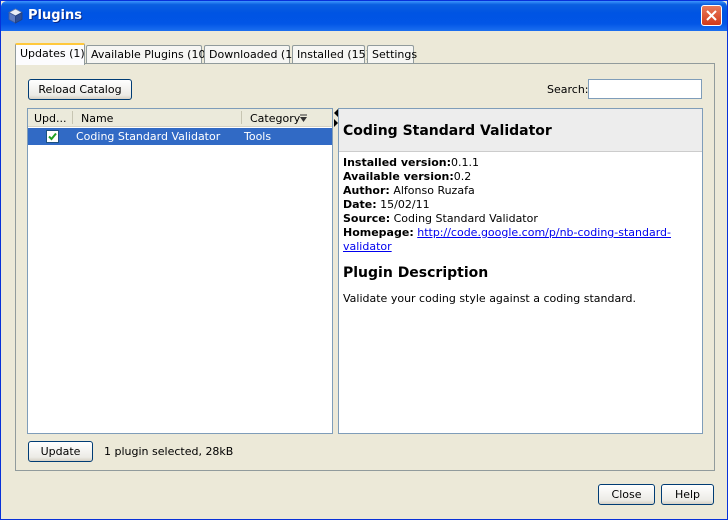 This screenshot has height=520, width=728. Describe the element at coordinates (180, 118) in the screenshot. I see `table-header: Upd... Name Category` at that location.